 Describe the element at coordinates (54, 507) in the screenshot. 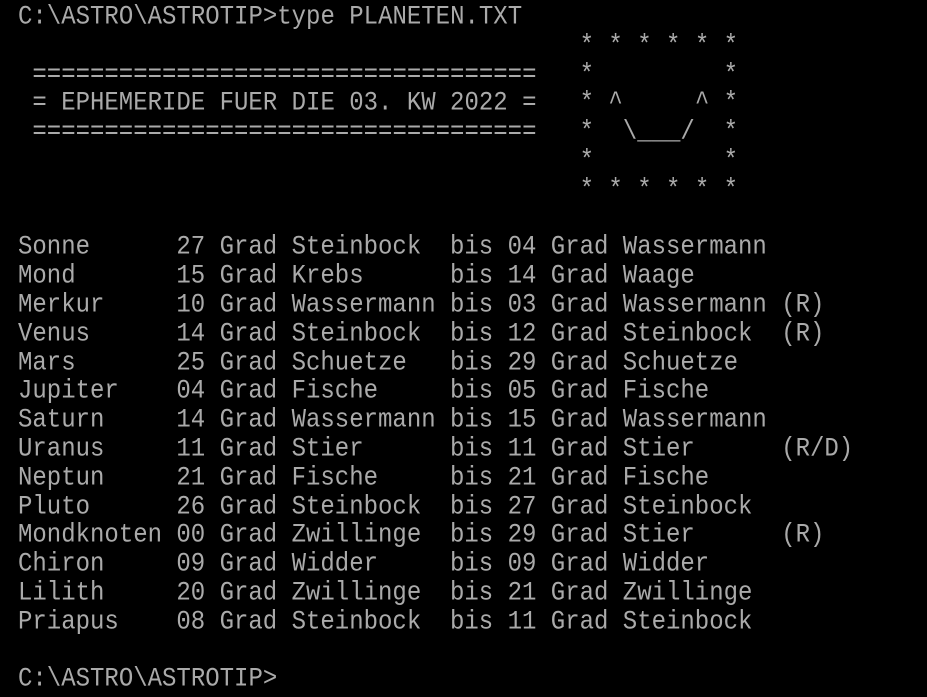

I see `body-name: Pluto` at that location.